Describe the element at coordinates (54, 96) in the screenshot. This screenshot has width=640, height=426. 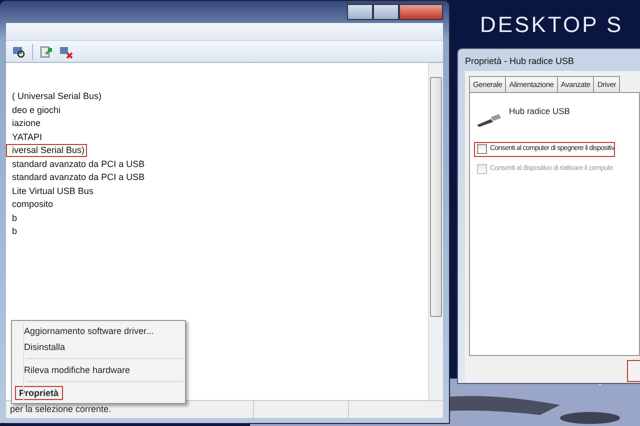
I see `tree-item: ( Universal Serial Bus)` at that location.